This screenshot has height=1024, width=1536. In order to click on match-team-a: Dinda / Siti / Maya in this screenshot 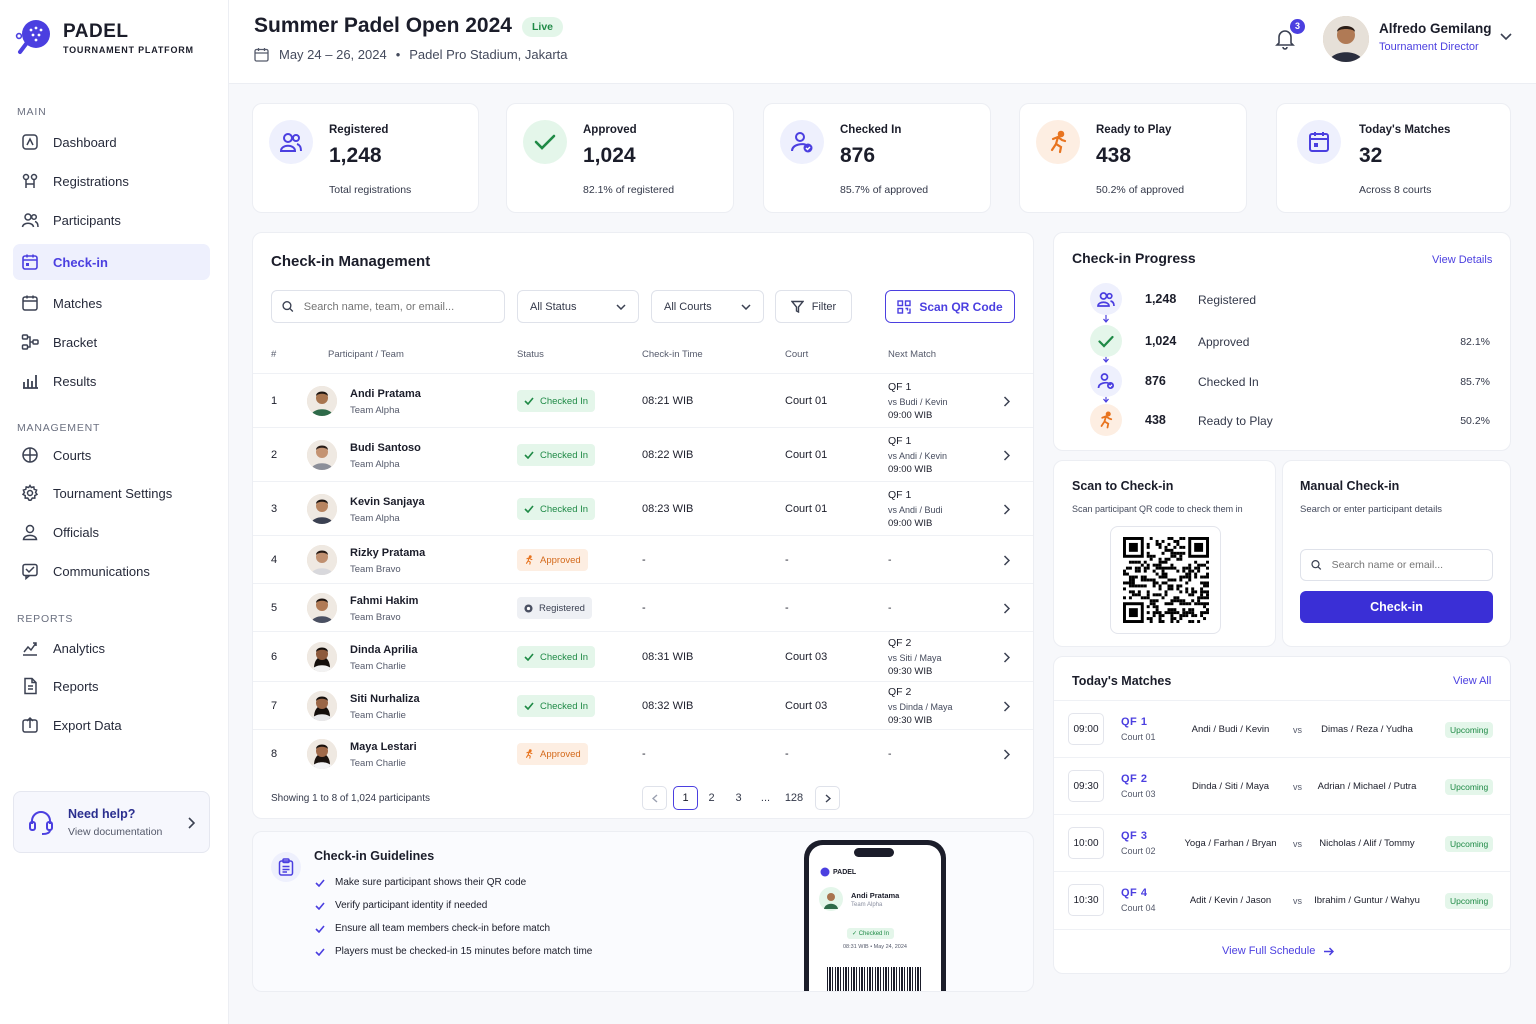, I will do `click(1230, 786)`.